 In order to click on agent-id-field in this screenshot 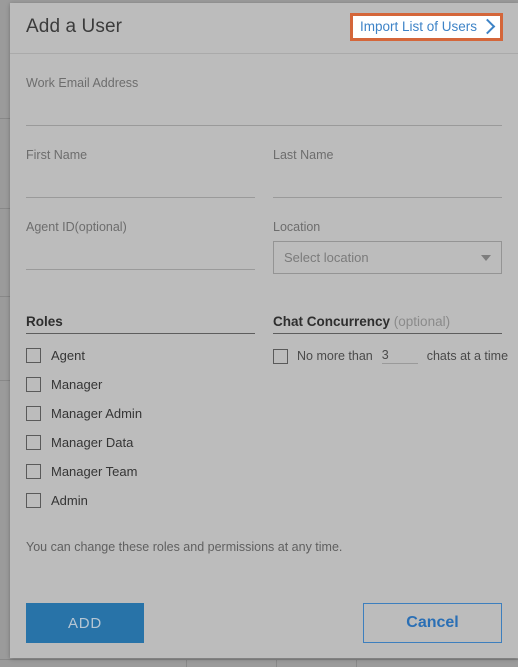, I will do `click(140, 253)`.